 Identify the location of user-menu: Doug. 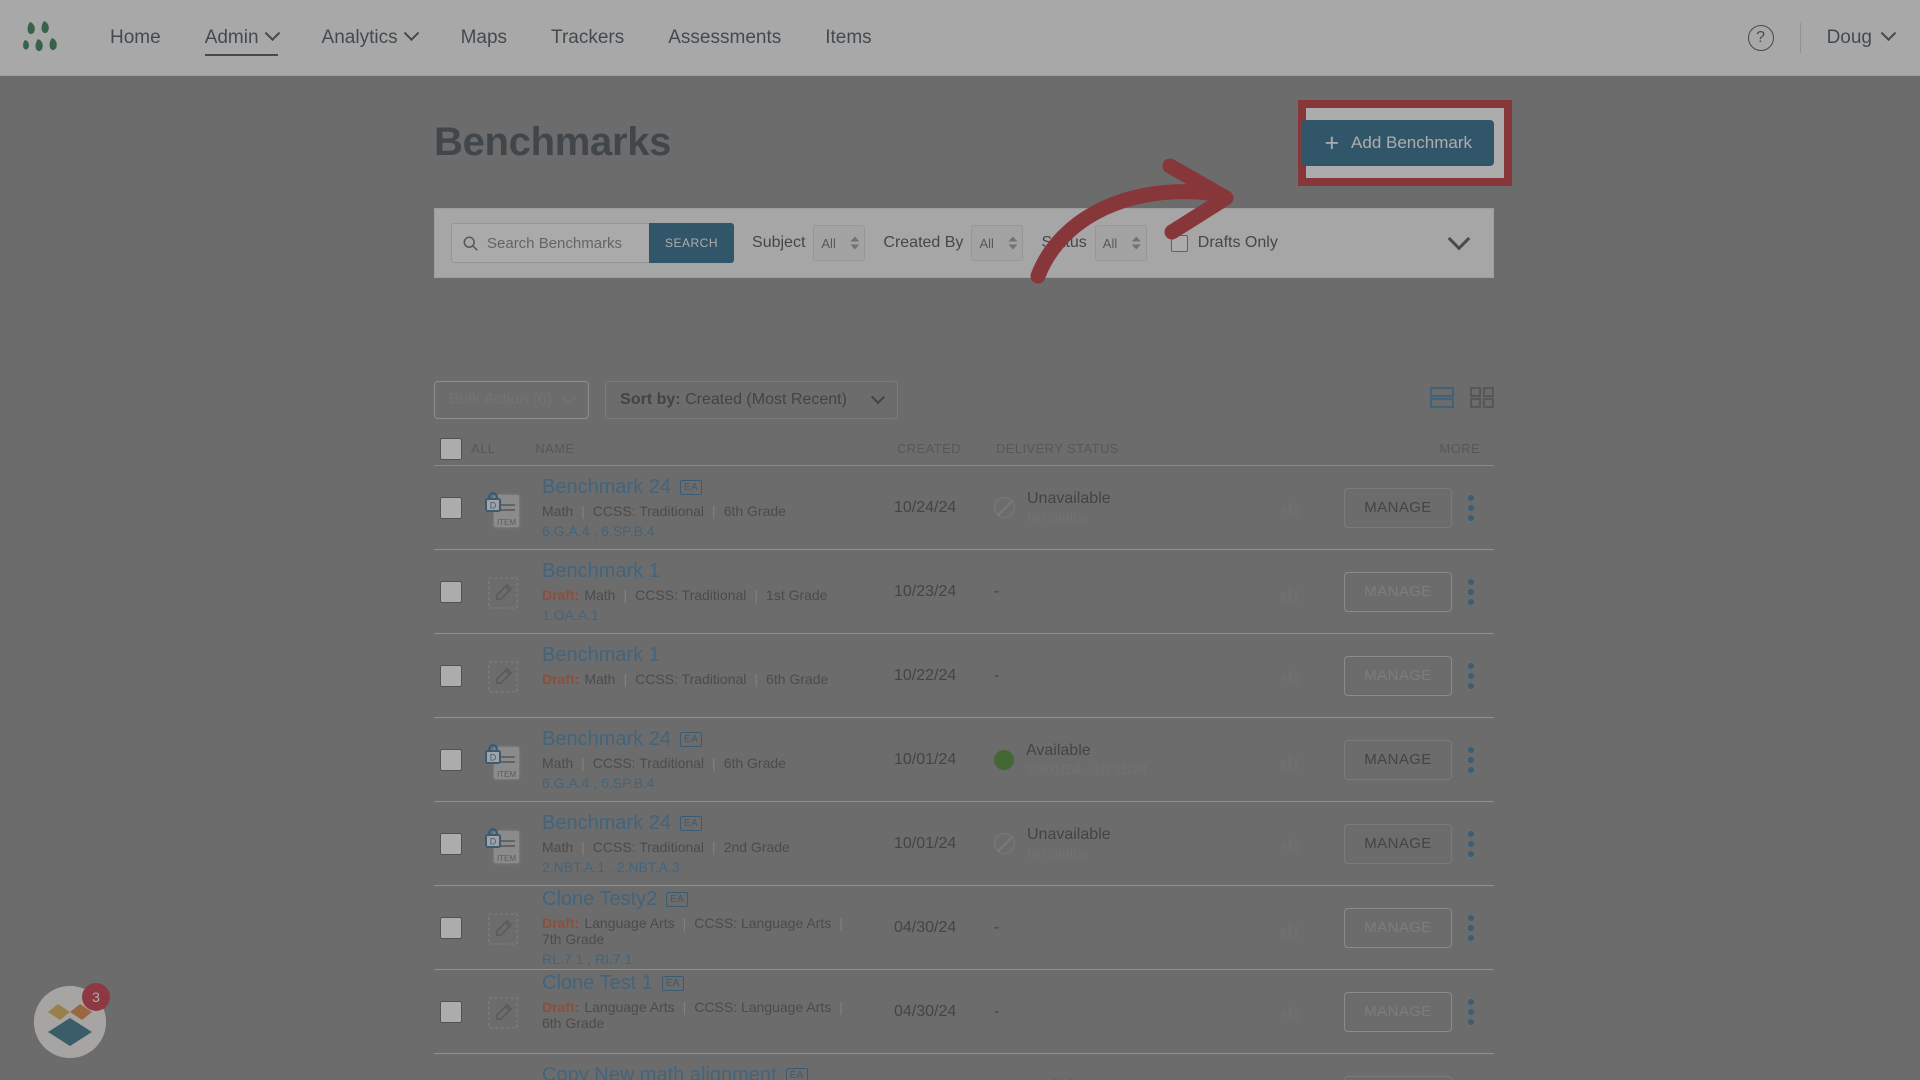
(1861, 37).